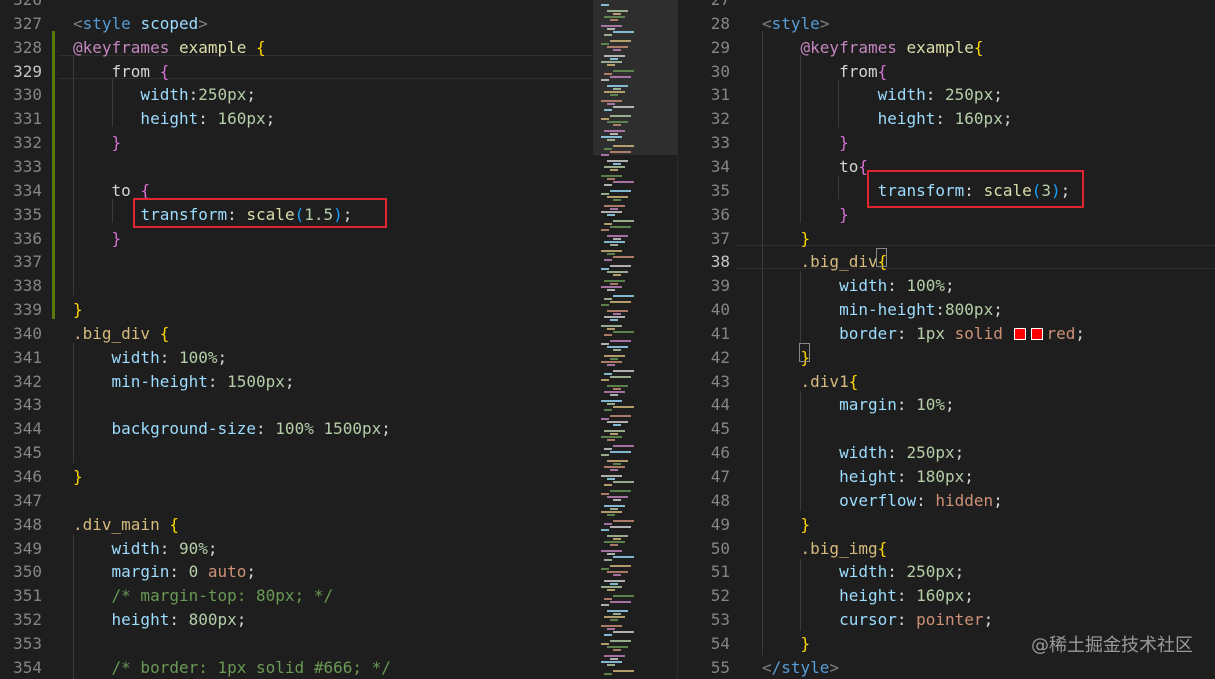 Image resolution: width=1215 pixels, height=679 pixels. I want to click on code-line: 348 .div_main {, so click(296, 525).